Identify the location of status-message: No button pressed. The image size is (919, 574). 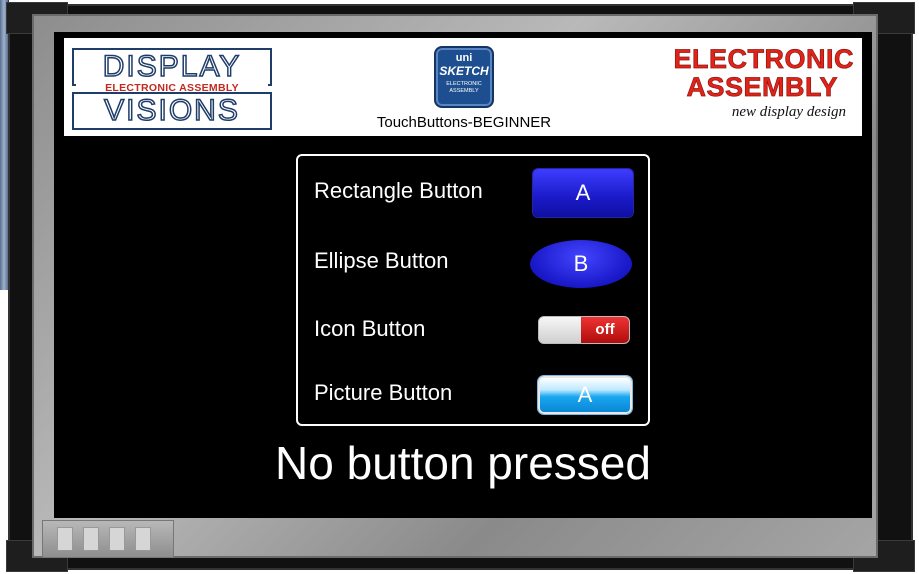
(463, 463).